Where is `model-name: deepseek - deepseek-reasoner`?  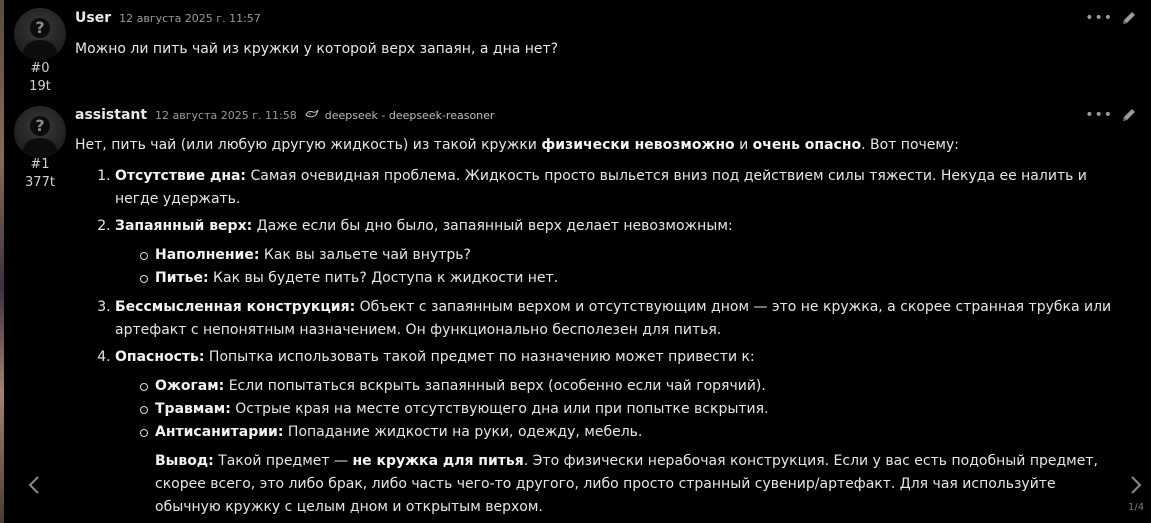 model-name: deepseek - deepseek-reasoner is located at coordinates (409, 115).